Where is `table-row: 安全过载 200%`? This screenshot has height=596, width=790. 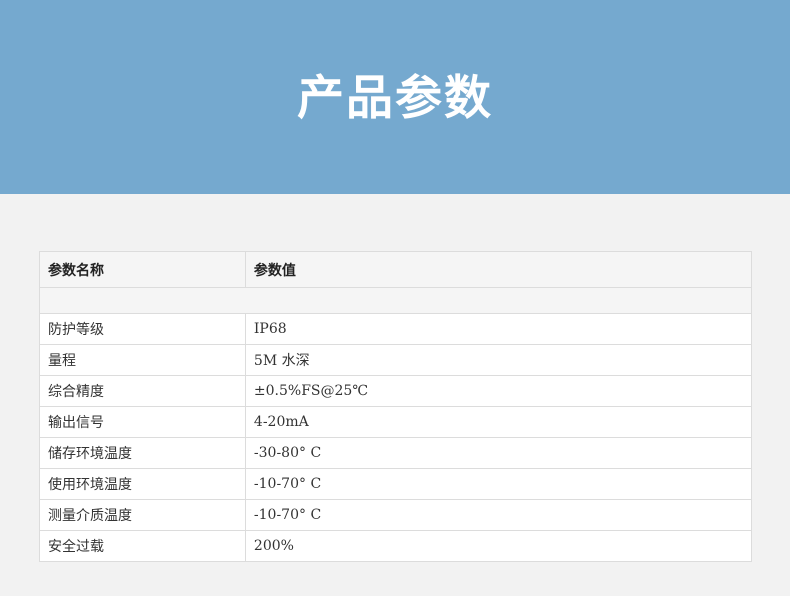 table-row: 安全过载 200% is located at coordinates (396, 546).